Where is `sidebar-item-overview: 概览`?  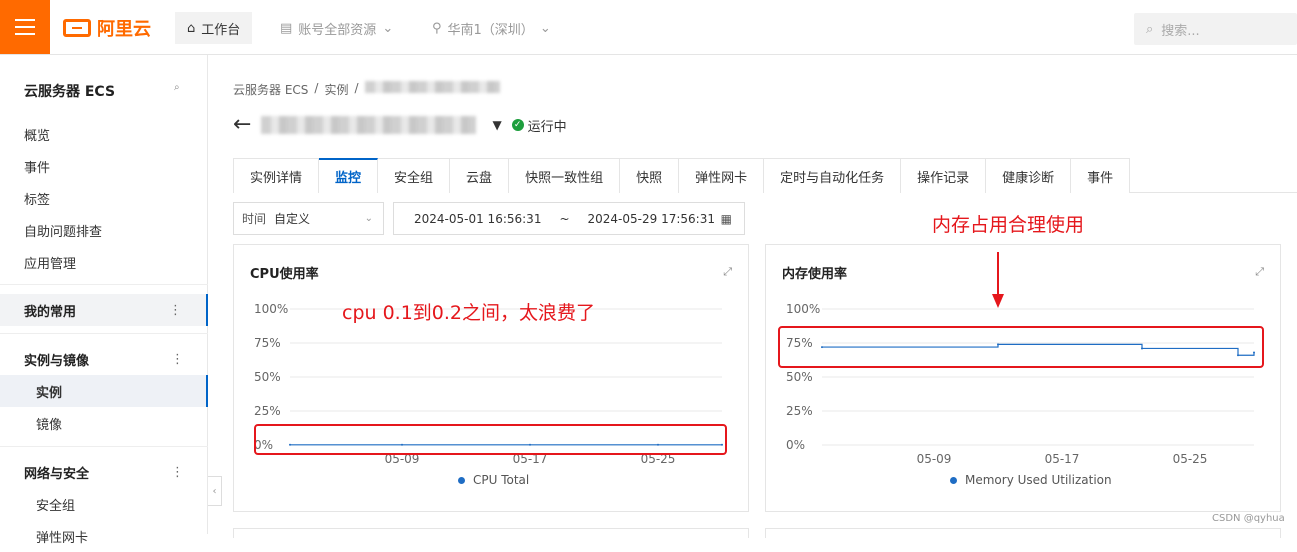 sidebar-item-overview: 概览 is located at coordinates (37, 134).